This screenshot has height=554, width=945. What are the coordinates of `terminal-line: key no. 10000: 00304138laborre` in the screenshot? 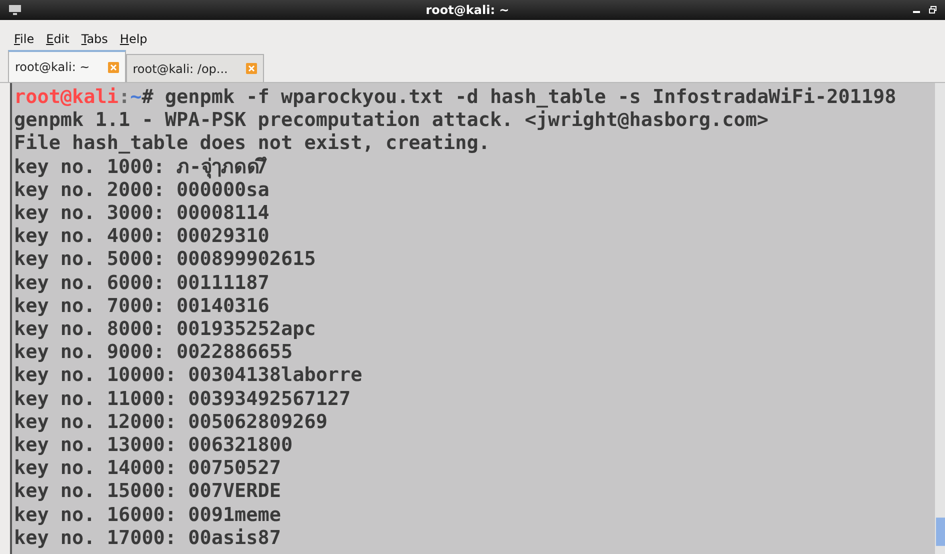 It's located at (189, 375).